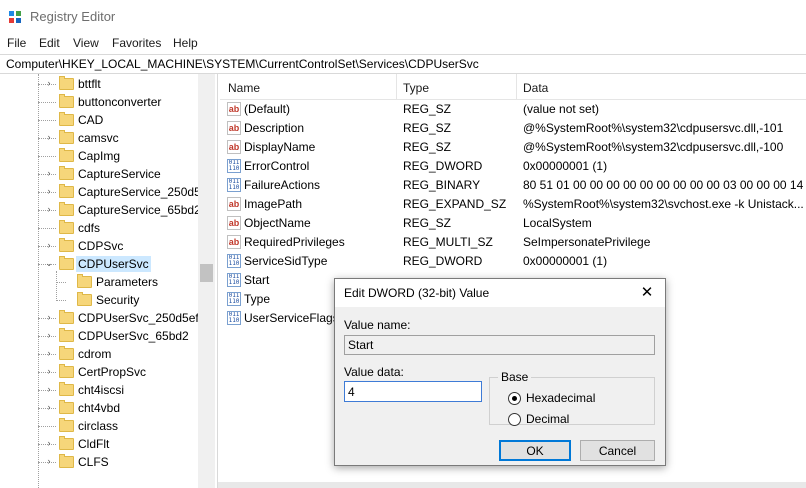  What do you see at coordinates (513, 223) in the screenshot?
I see `value-row: ab ObjectName REG_SZ LocalSystem` at bounding box center [513, 223].